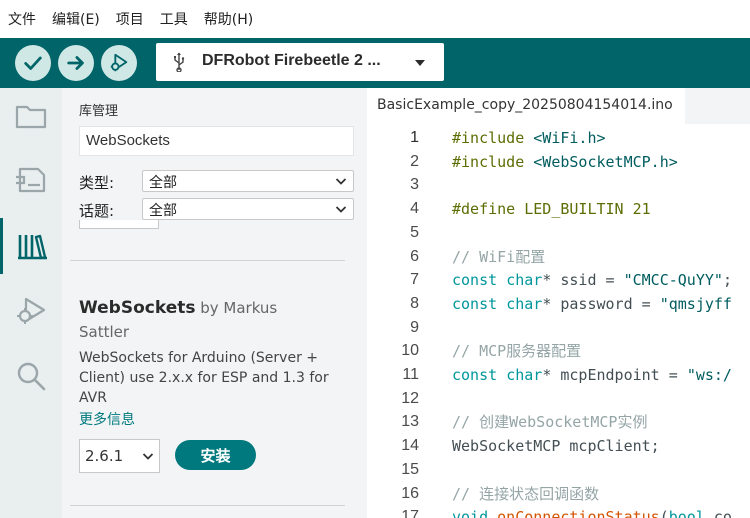 The width and height of the screenshot is (750, 518). Describe the element at coordinates (410, 513) in the screenshot. I see `line-number: 17` at that location.